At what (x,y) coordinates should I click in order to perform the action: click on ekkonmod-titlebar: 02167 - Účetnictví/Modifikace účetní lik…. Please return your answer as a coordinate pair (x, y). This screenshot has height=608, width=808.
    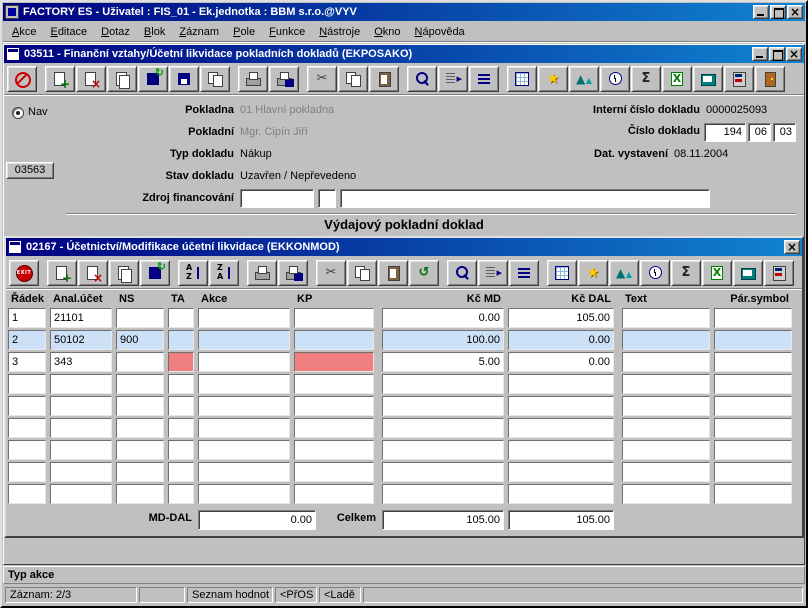
    Looking at the image, I should click on (404, 247).